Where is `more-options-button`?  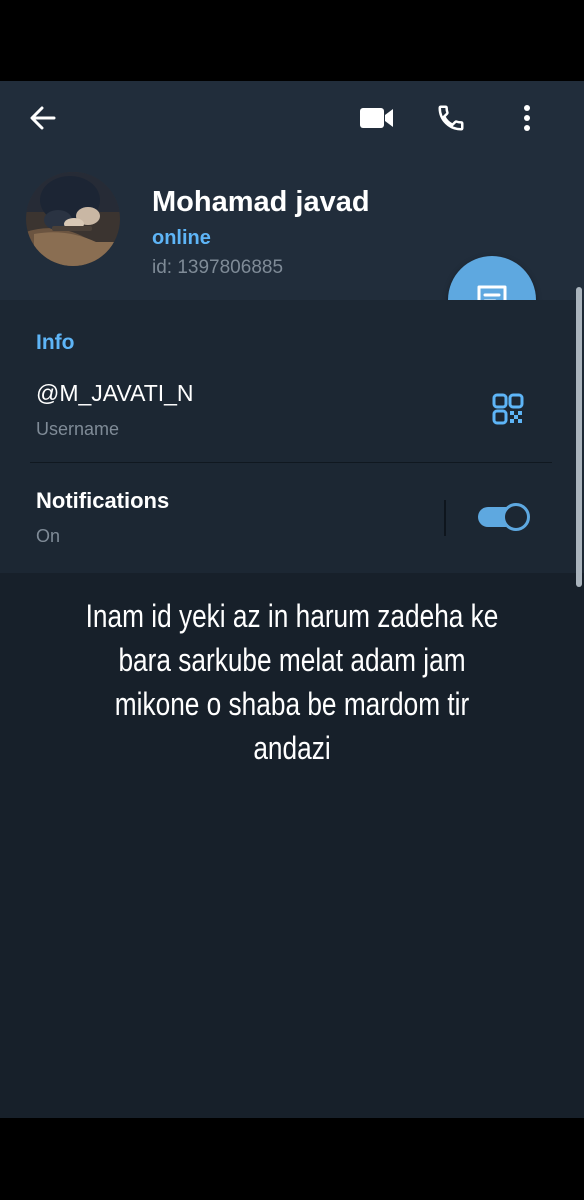
more-options-button is located at coordinates (527, 118).